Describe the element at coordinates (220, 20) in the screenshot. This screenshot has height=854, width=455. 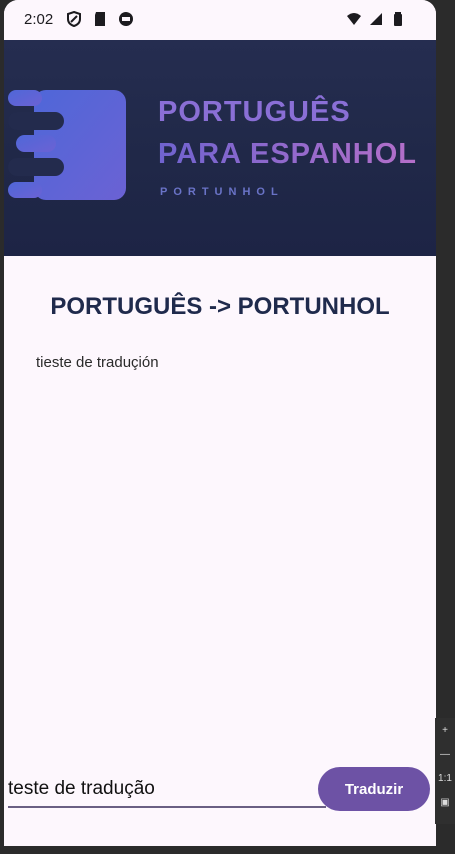
I see `status-bar: 2:02` at that location.